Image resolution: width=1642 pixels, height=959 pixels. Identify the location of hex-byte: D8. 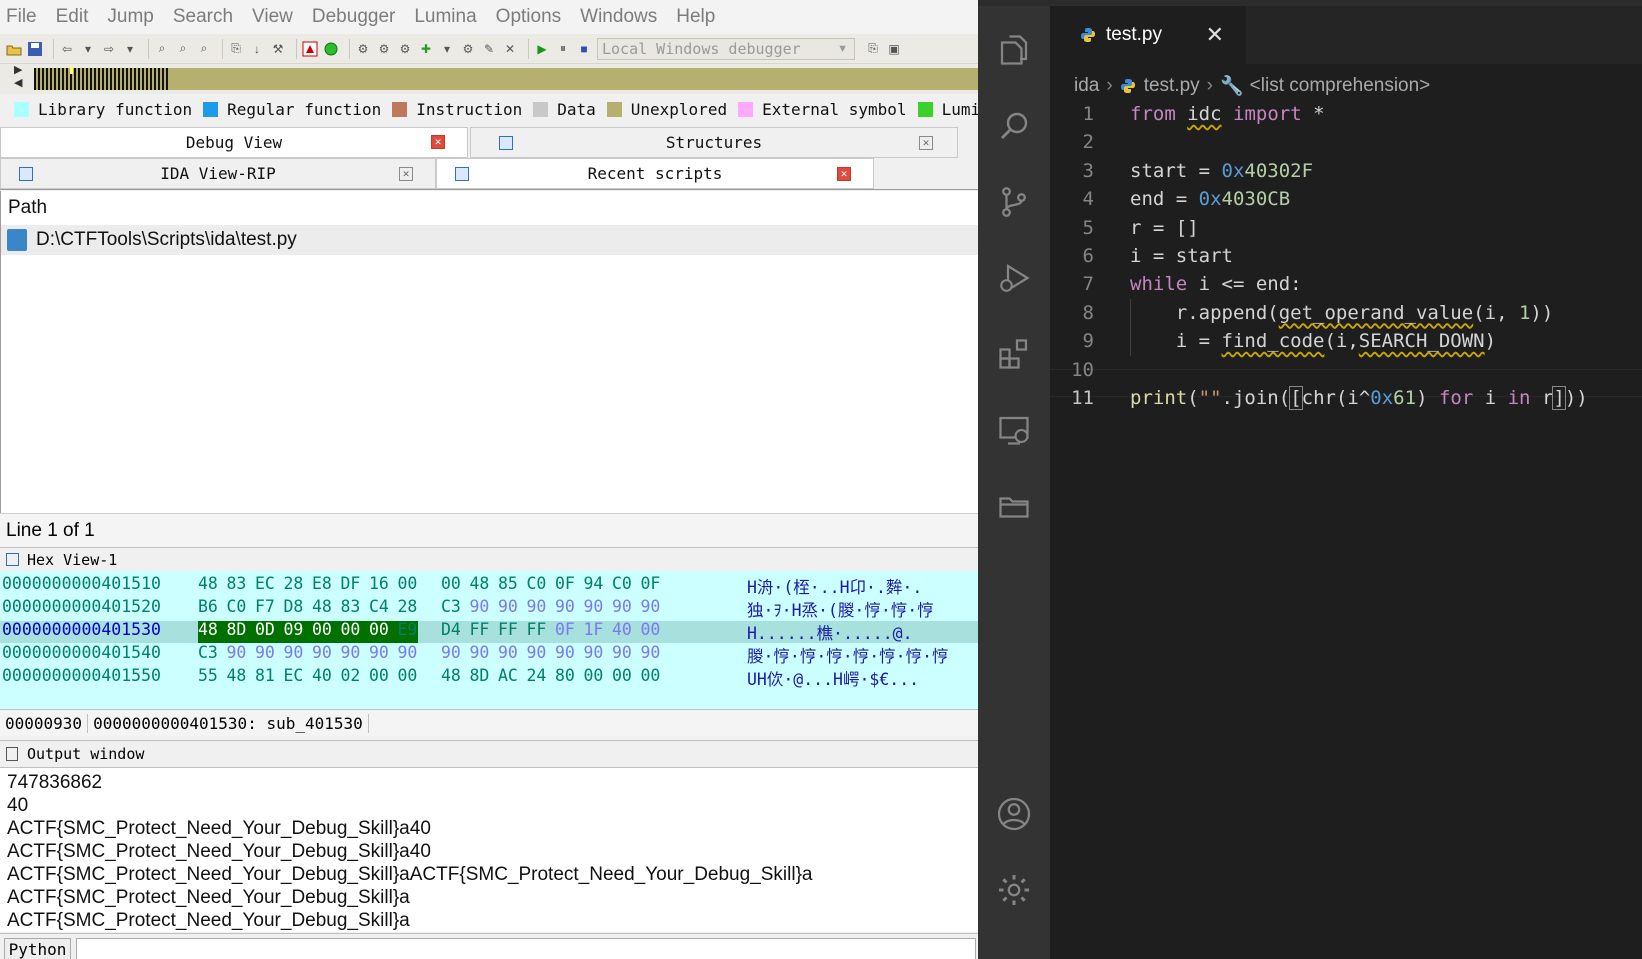
(294, 606).